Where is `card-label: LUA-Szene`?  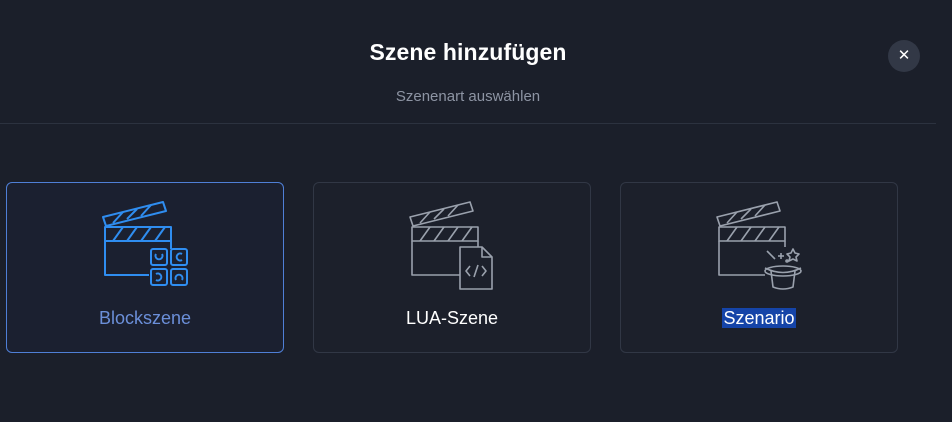 card-label: LUA-Szene is located at coordinates (452, 318).